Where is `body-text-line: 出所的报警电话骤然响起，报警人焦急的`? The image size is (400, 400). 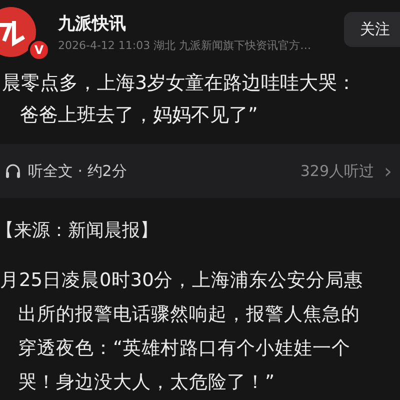
body-text-line: 出所的报警电话骤然响起，报警人焦急的 is located at coordinates (189, 315).